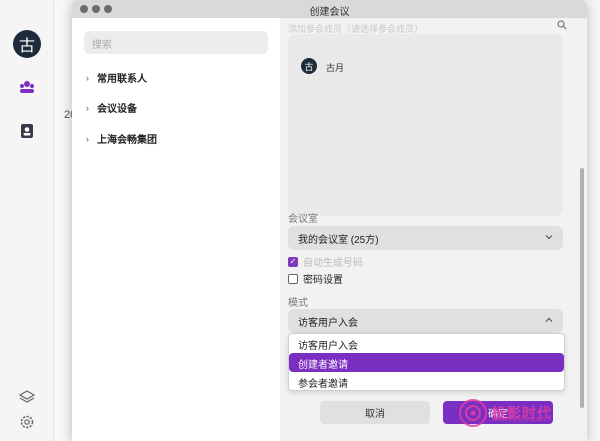  What do you see at coordinates (549, 237) in the screenshot?
I see `chevron-down-icon` at bounding box center [549, 237].